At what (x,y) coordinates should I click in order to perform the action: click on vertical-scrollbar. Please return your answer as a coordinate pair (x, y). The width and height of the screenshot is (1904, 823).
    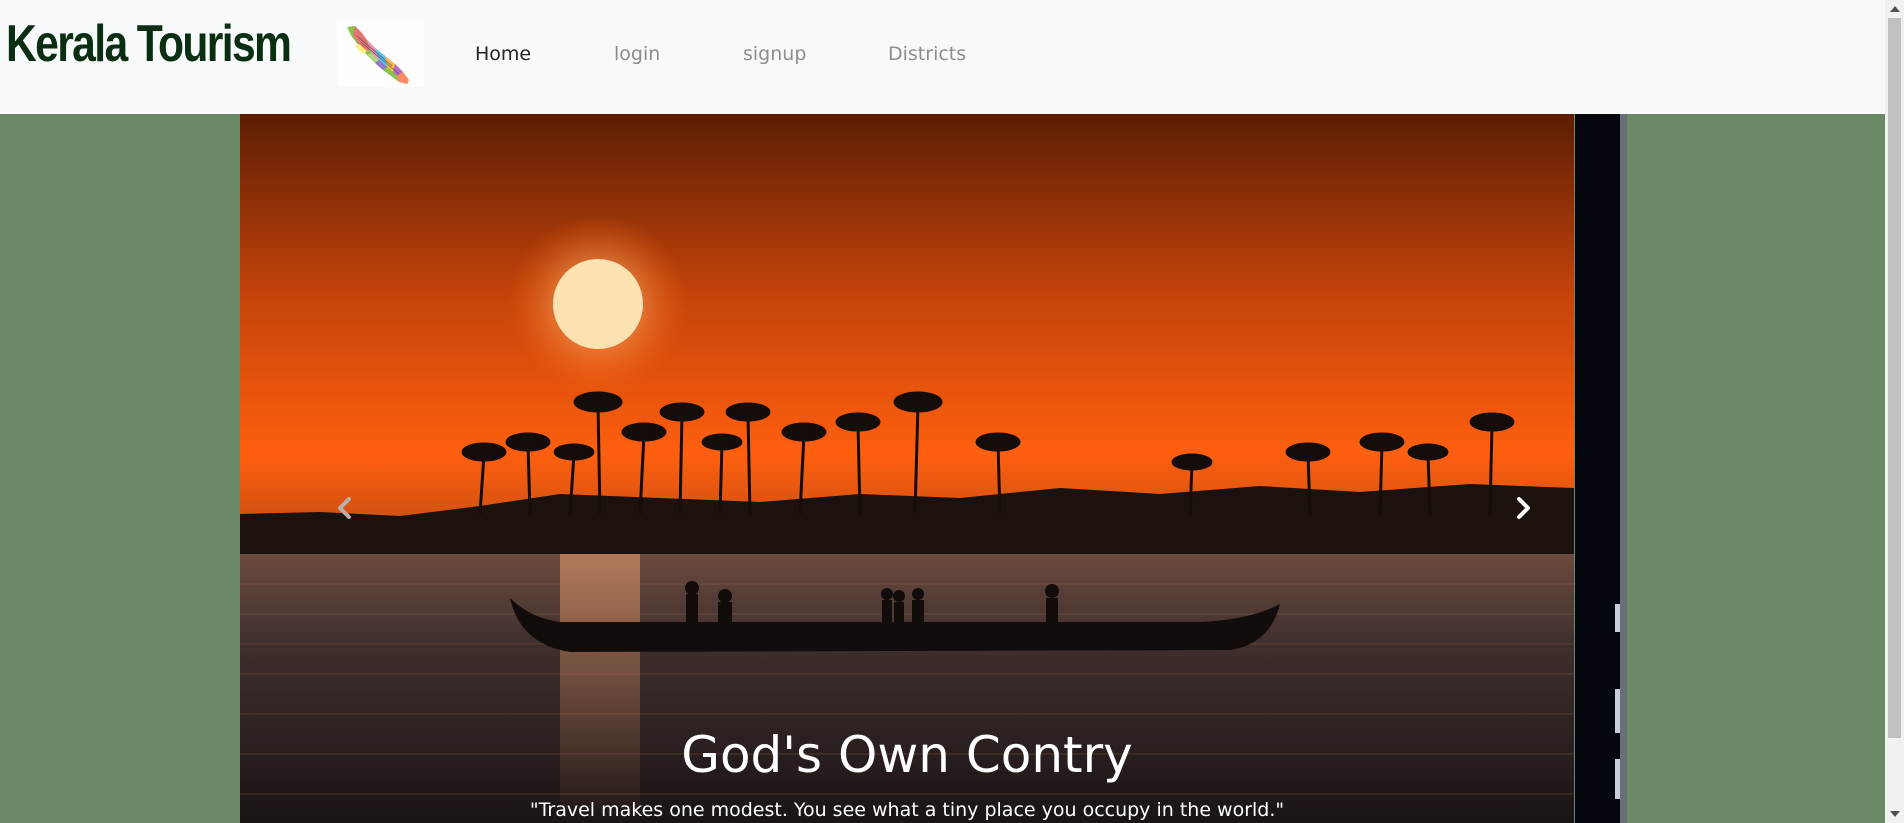
    Looking at the image, I should click on (1894, 411).